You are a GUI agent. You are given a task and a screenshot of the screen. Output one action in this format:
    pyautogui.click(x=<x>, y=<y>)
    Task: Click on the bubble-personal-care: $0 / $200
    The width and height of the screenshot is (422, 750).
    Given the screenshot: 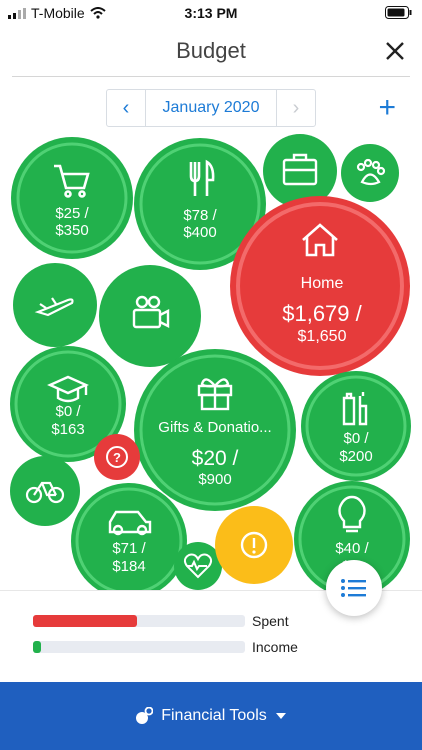 What is the action you would take?
    pyautogui.click(x=356, y=426)
    